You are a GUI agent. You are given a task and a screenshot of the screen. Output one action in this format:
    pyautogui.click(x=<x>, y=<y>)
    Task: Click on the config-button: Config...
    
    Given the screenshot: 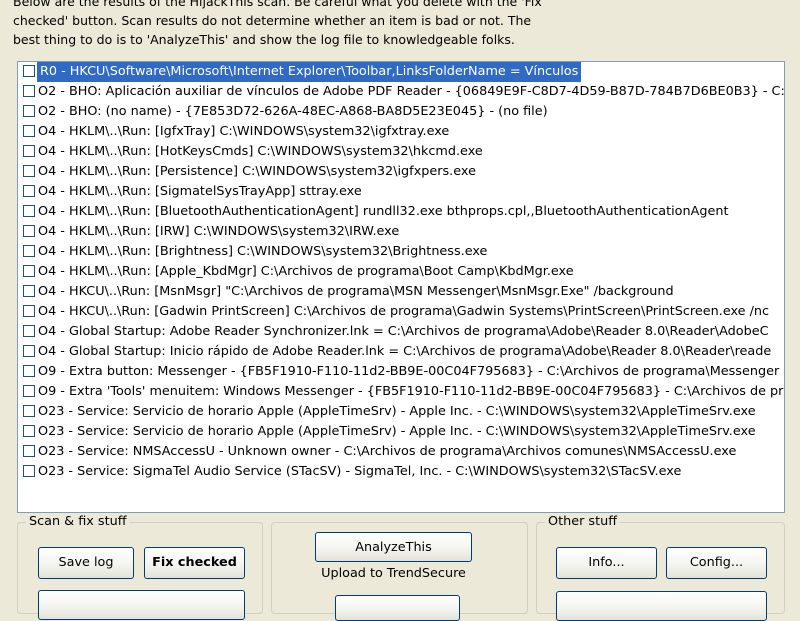 What is the action you would take?
    pyautogui.click(x=716, y=563)
    